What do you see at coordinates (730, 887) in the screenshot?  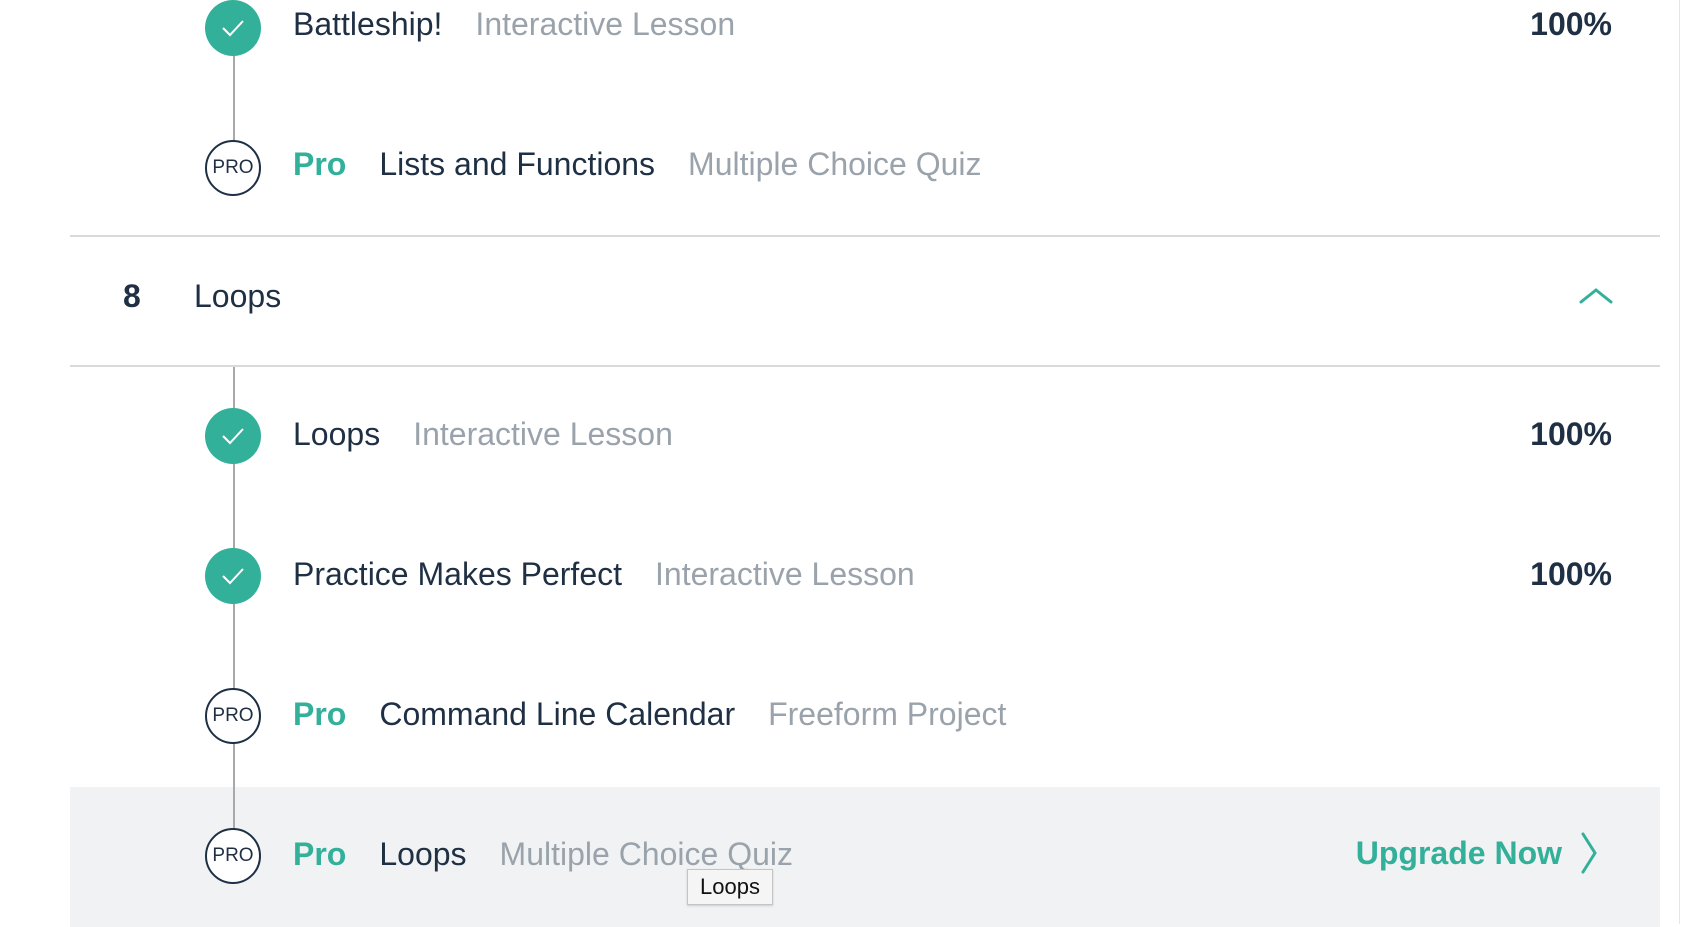 I see `tooltip: Loops` at bounding box center [730, 887].